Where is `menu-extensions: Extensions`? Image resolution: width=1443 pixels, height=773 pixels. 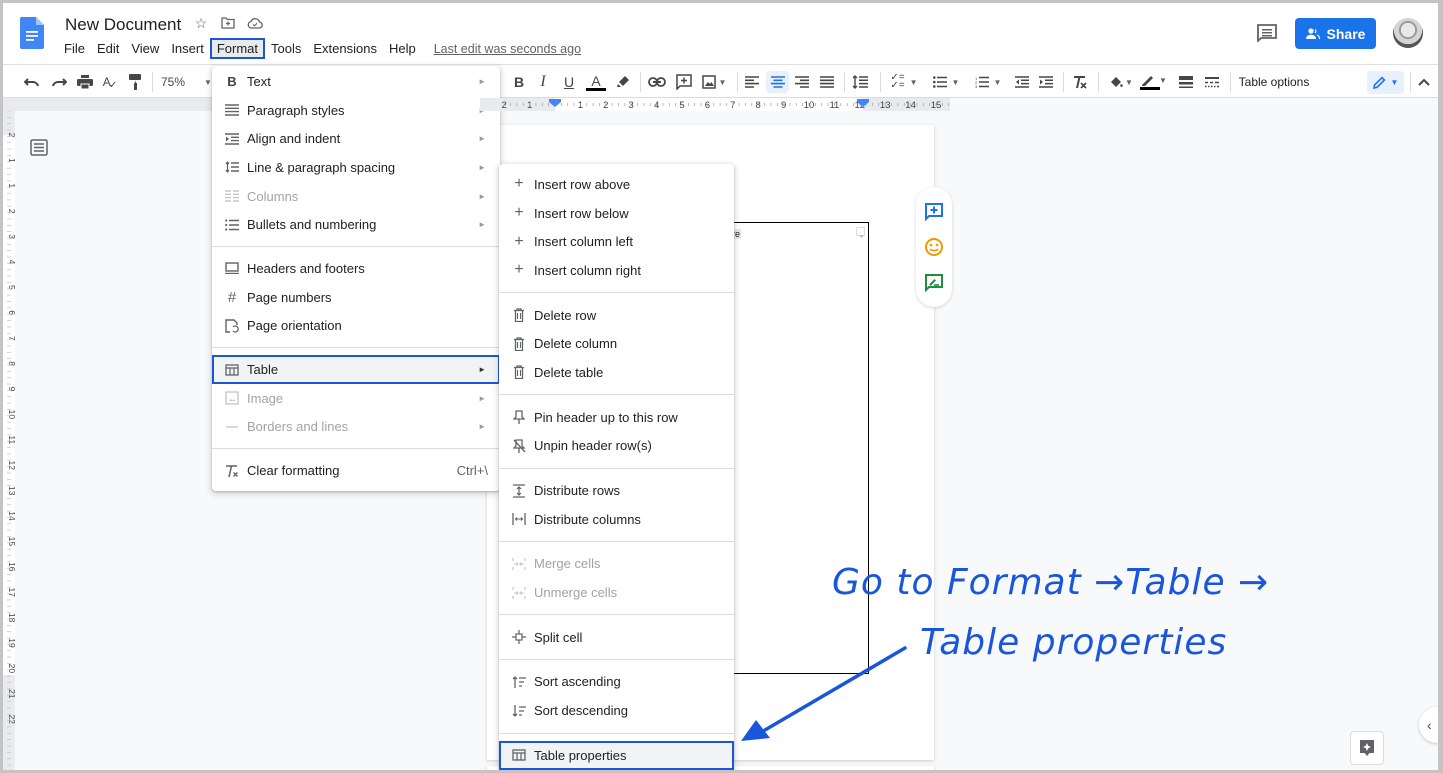
menu-extensions: Extensions is located at coordinates (345, 48).